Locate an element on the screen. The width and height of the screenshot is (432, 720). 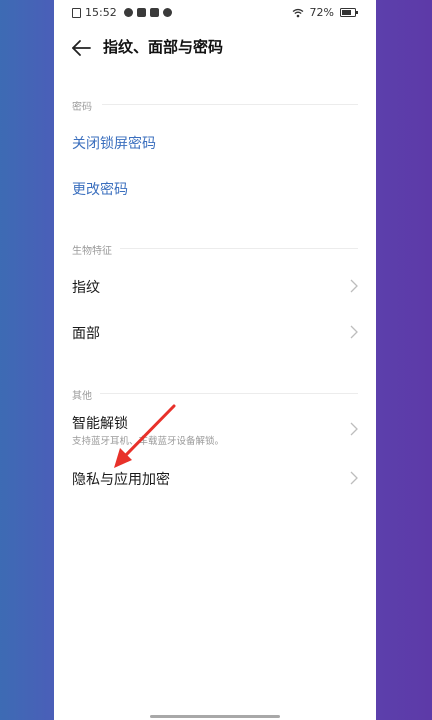
section-label-biometrics: 生物特征 is located at coordinates (92, 251).